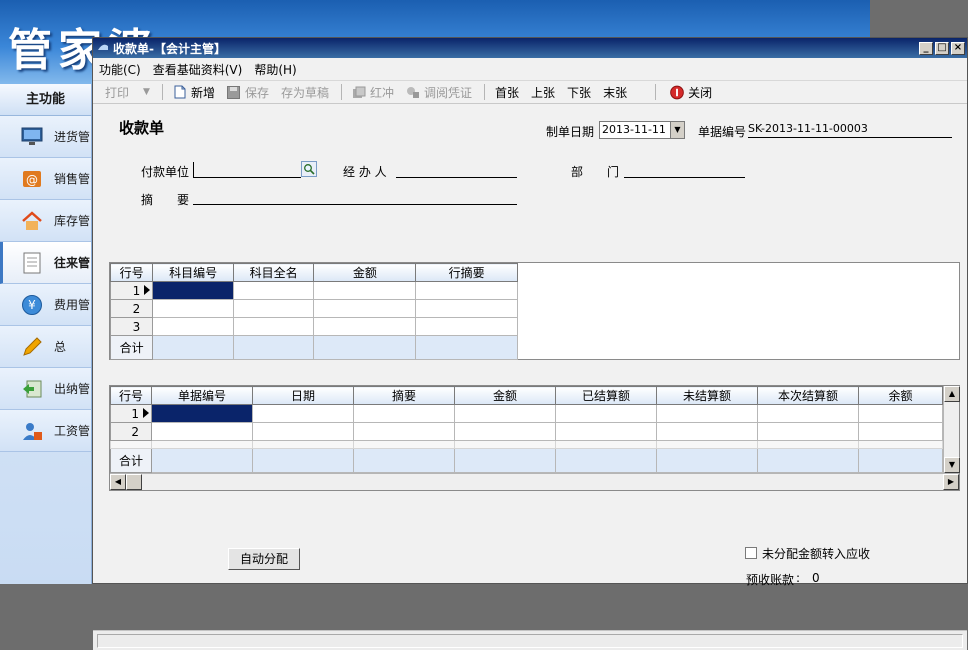  What do you see at coordinates (134, 482) in the screenshot?
I see `scroll-thumb` at bounding box center [134, 482].